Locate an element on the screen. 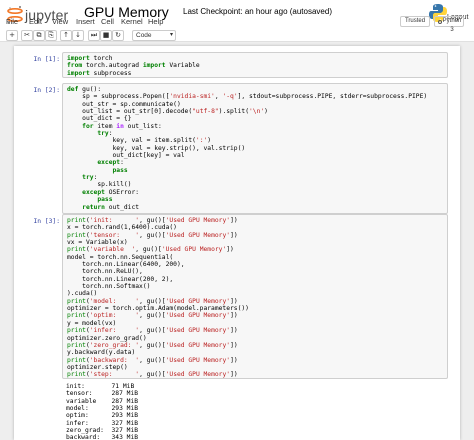 Image resolution: width=474 pixels, height=440 pixels. menu-help: Help is located at coordinates (155, 21).